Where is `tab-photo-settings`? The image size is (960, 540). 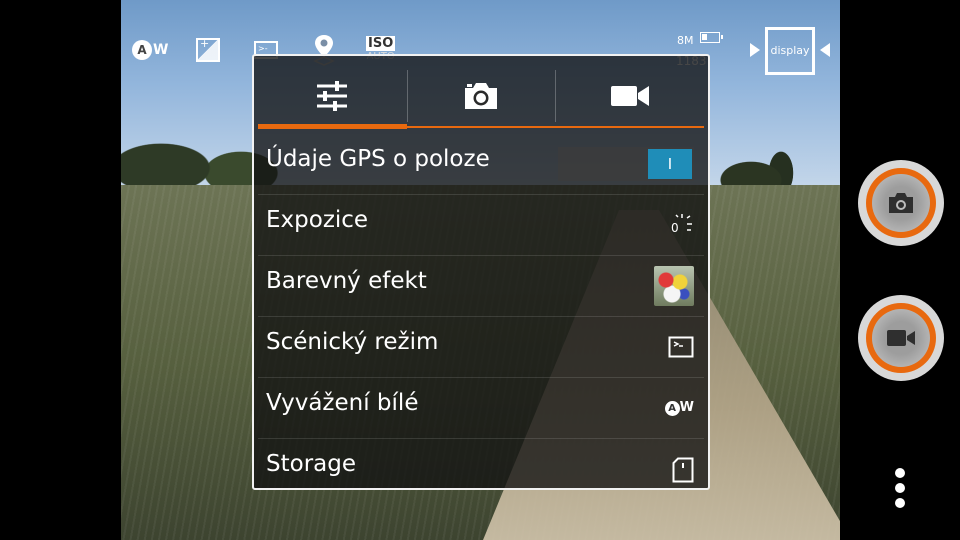 tab-photo-settings is located at coordinates (481, 96).